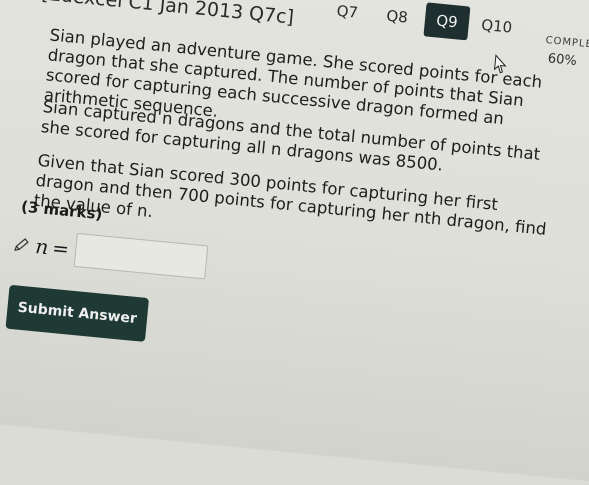  What do you see at coordinates (567, 43) in the screenshot?
I see `completion-label: COMPLETIO` at bounding box center [567, 43].